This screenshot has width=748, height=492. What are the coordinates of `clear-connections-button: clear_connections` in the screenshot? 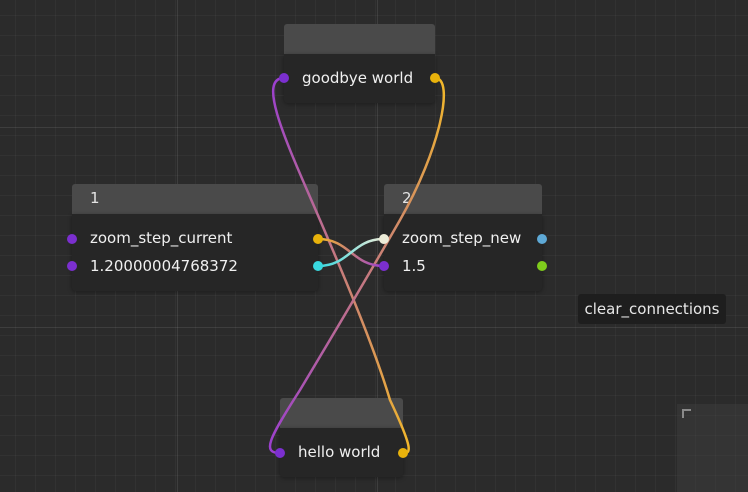 It's located at (652, 309).